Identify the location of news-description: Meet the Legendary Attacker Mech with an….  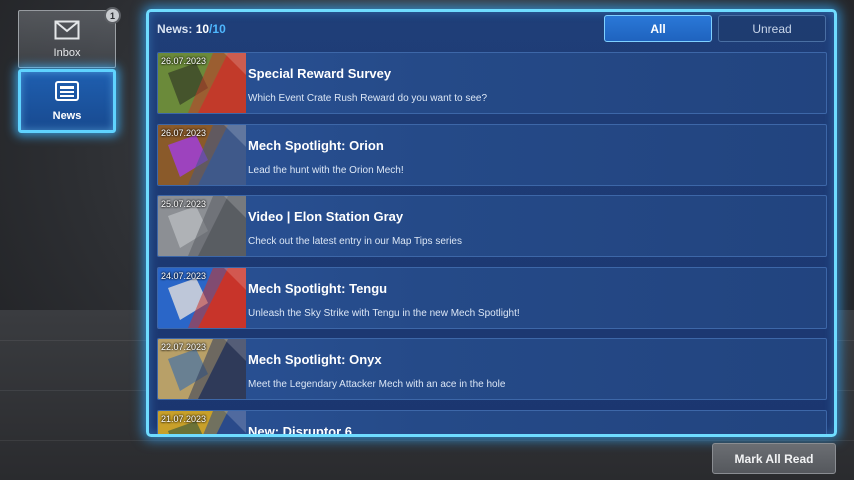
(377, 385).